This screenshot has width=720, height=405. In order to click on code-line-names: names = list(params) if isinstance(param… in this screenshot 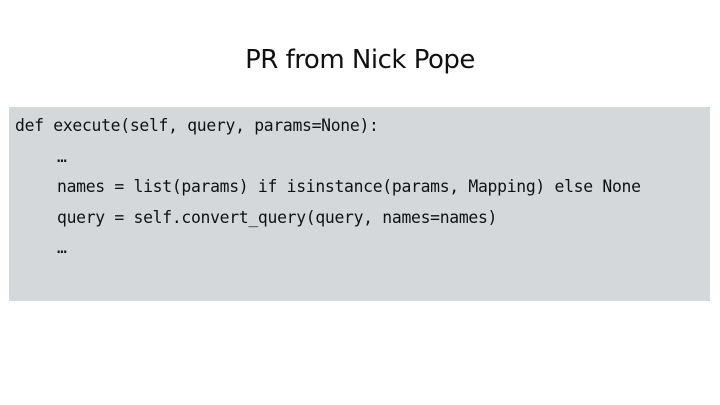, I will do `click(349, 186)`.